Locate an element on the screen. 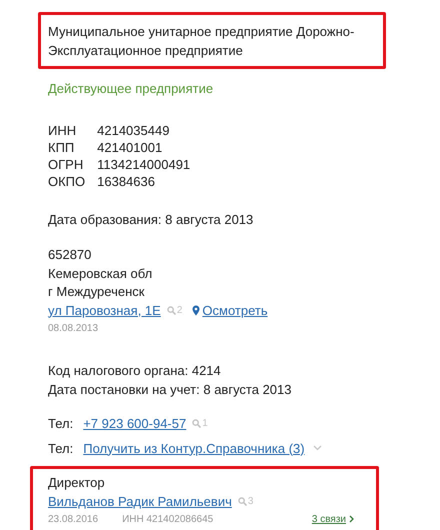  street-link: ул Паровозная, 1Е is located at coordinates (104, 311).